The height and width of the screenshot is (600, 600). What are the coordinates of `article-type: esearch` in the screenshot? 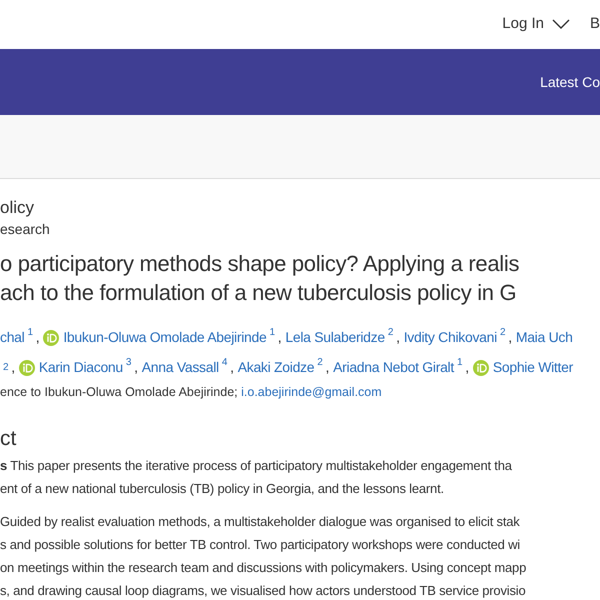 It's located at (25, 229).